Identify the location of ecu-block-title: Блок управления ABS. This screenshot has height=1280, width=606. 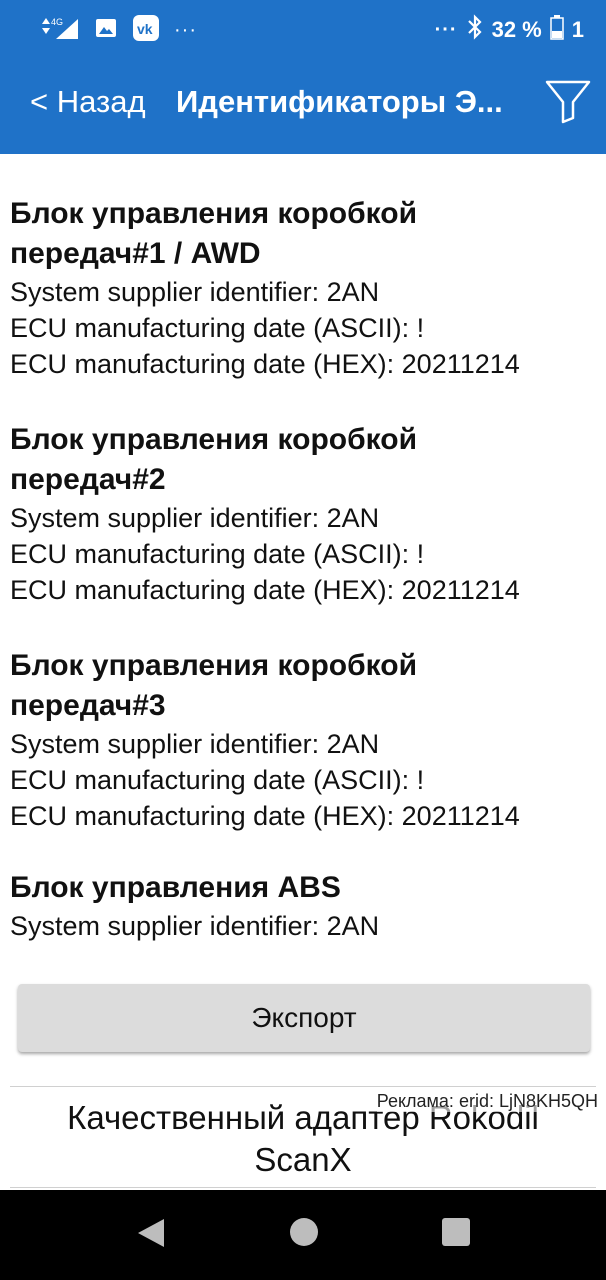
(175, 887).